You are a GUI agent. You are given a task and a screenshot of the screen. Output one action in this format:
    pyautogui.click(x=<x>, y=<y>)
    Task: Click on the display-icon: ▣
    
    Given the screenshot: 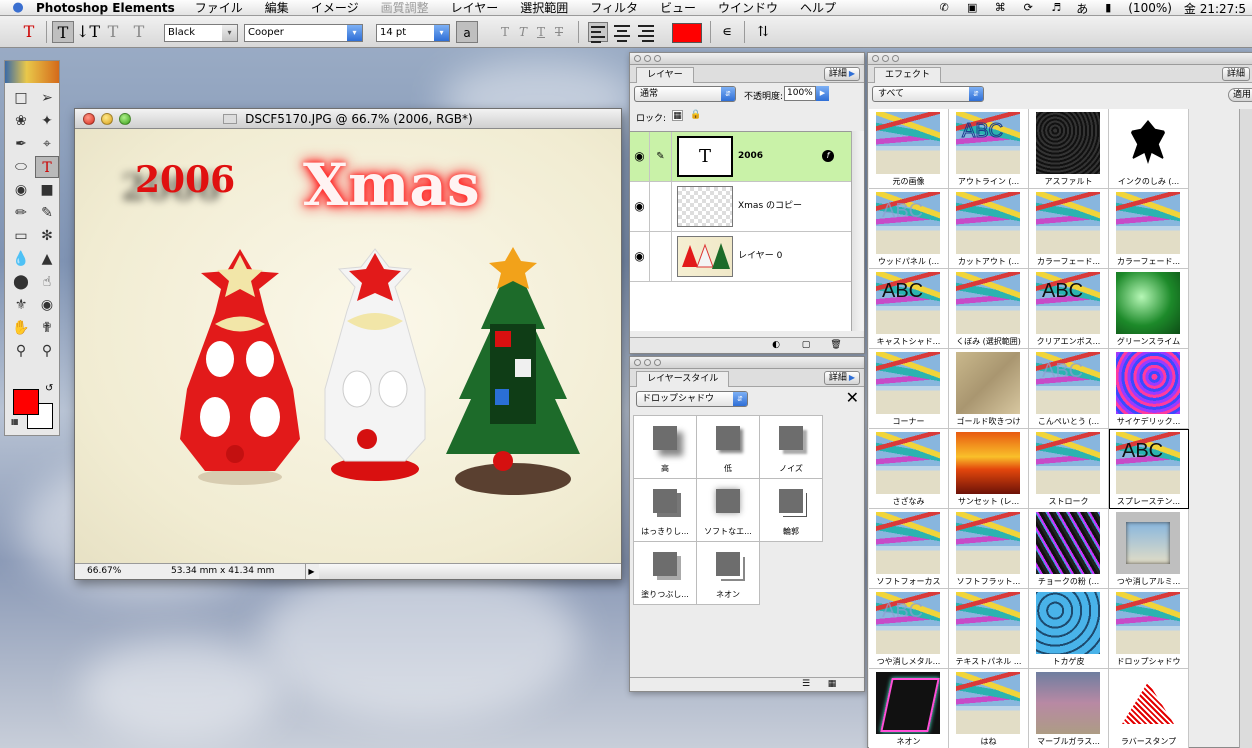 What is the action you would take?
    pyautogui.click(x=972, y=8)
    